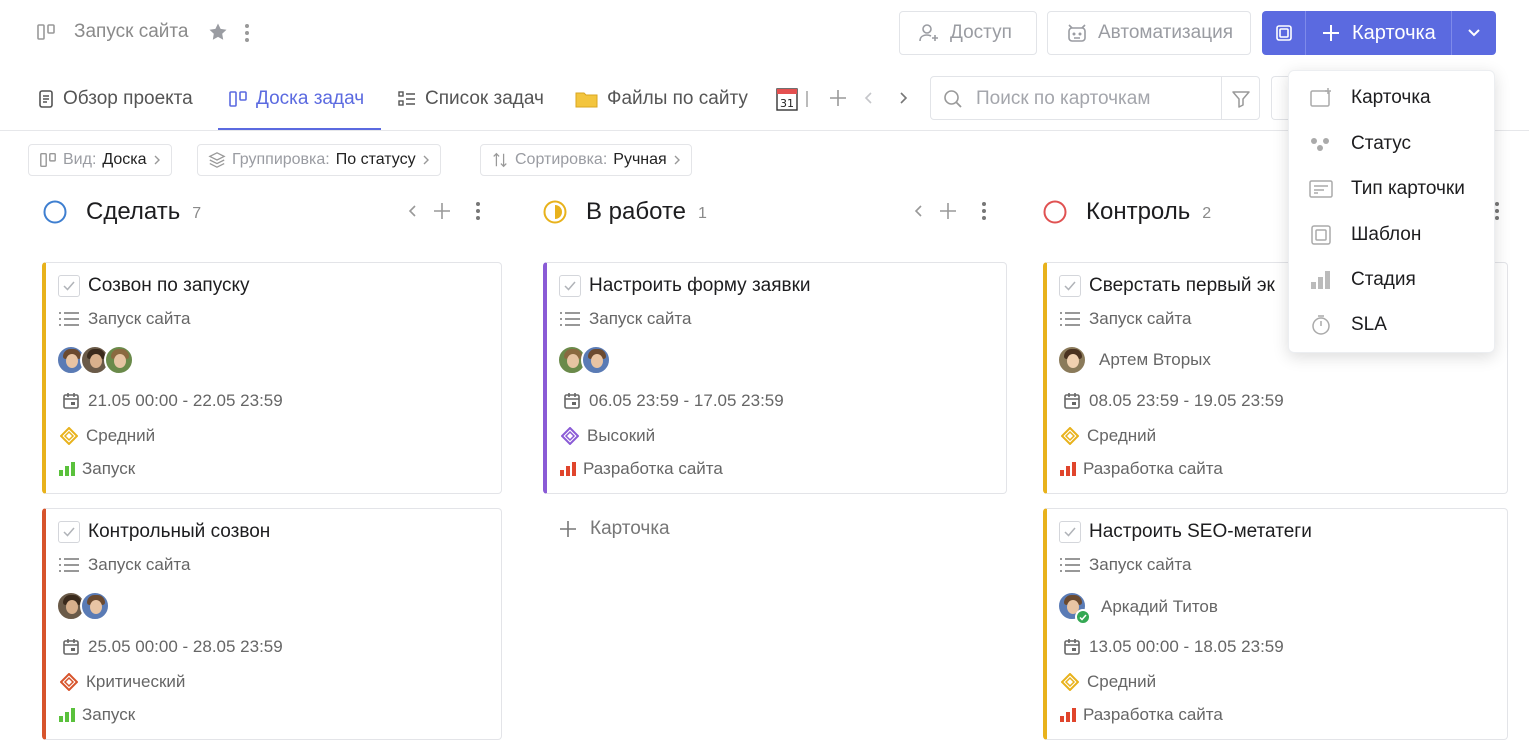 Image resolution: width=1529 pixels, height=741 pixels. I want to click on card-dates: 06.05 23:59 - 17.05 23:59, so click(686, 400).